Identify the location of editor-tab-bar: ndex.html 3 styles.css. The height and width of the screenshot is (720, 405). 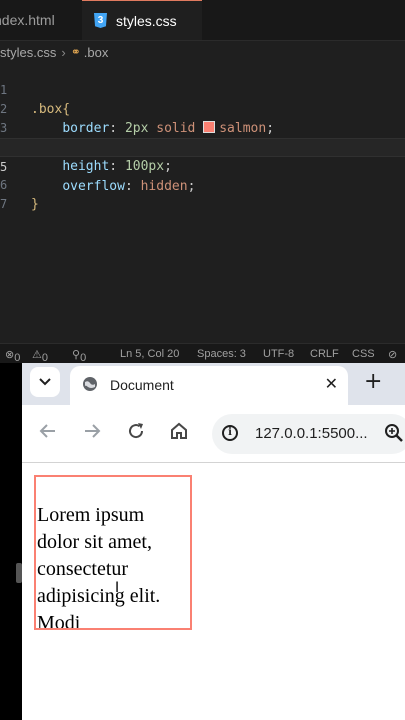
(202, 20).